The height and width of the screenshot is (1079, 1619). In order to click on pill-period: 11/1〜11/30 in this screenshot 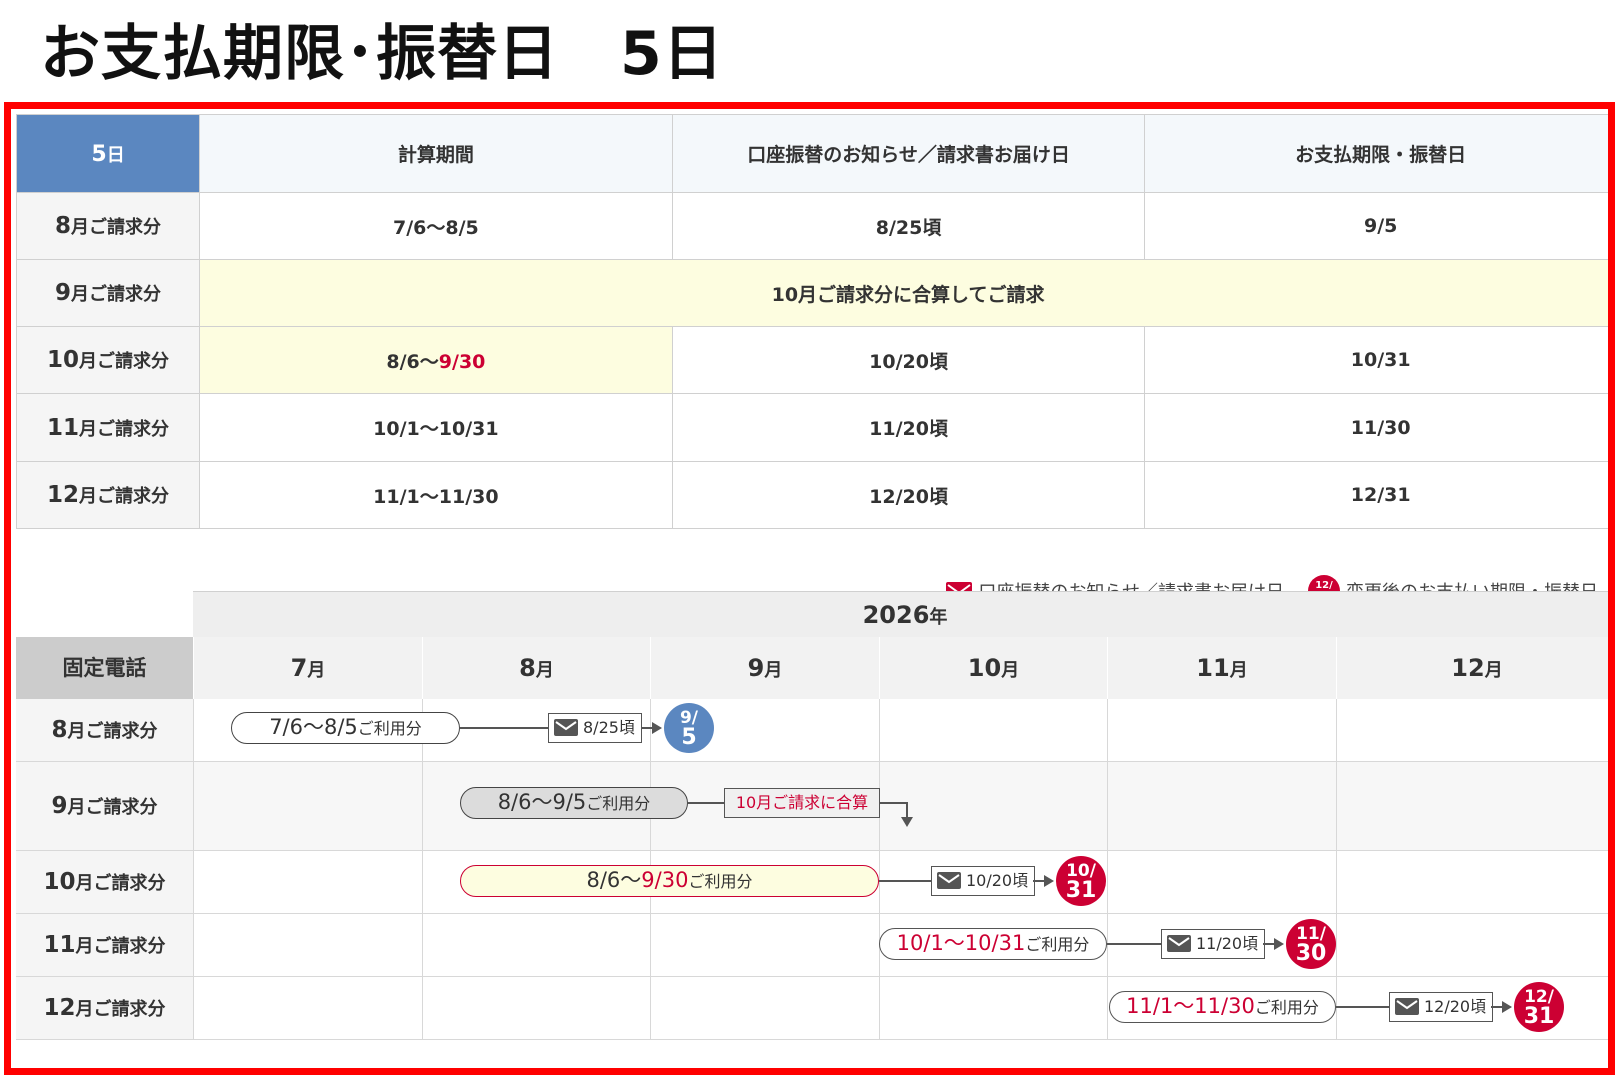, I will do `click(1190, 1006)`.